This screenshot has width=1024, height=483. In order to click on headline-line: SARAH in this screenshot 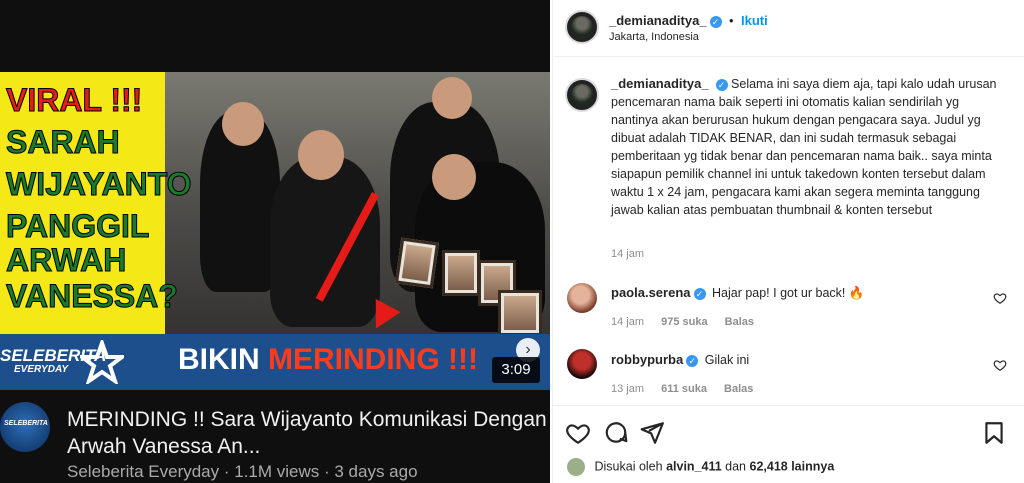, I will do `click(63, 142)`.